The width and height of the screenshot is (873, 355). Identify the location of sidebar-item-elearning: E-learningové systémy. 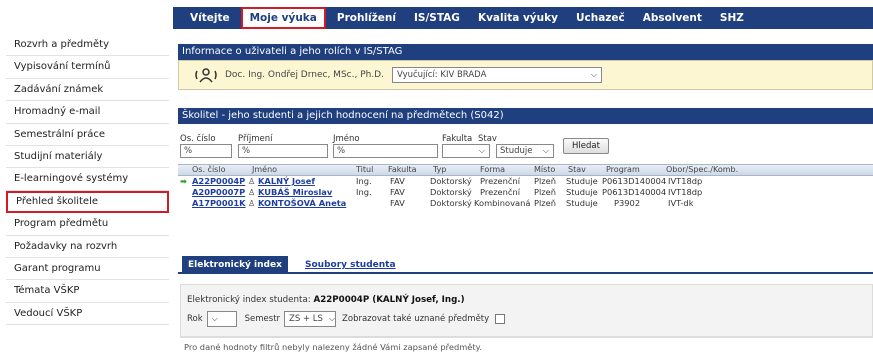
(87, 179).